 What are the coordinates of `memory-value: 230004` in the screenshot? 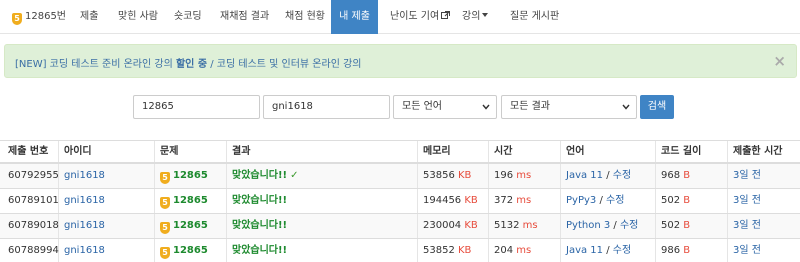 It's located at (442, 225).